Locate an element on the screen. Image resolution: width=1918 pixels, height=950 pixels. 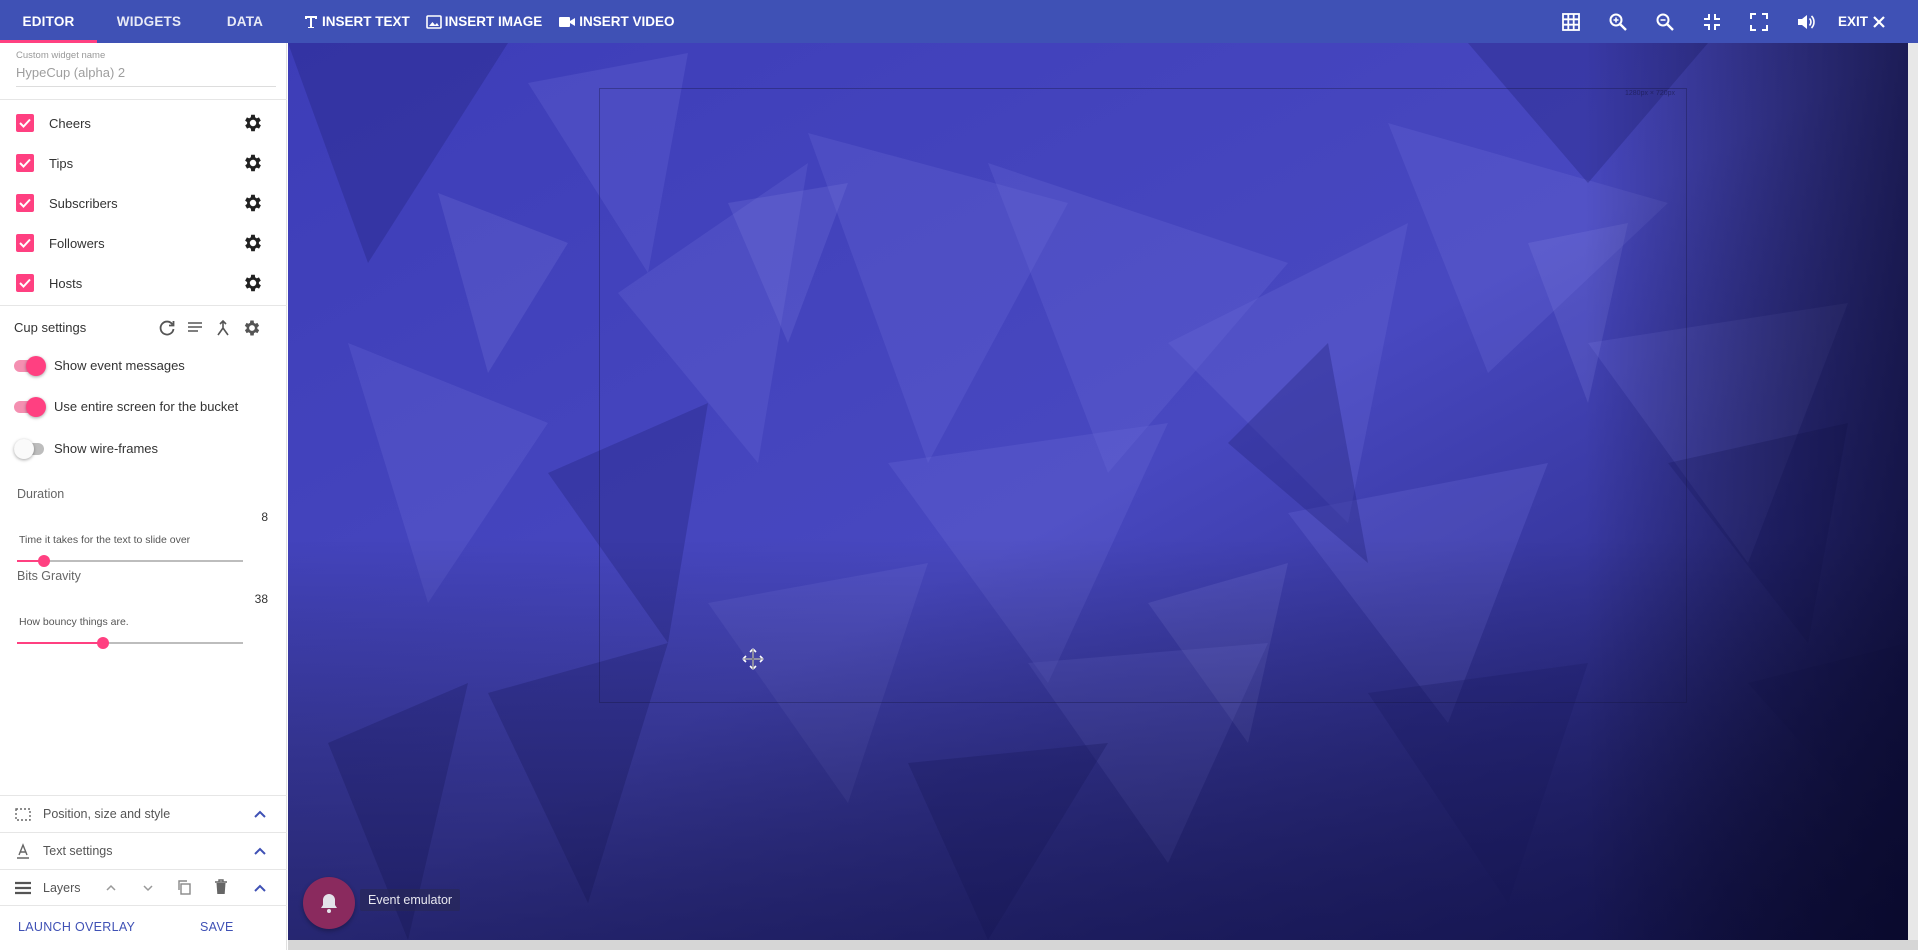
show-wire-frames-toggle is located at coordinates (30, 449).